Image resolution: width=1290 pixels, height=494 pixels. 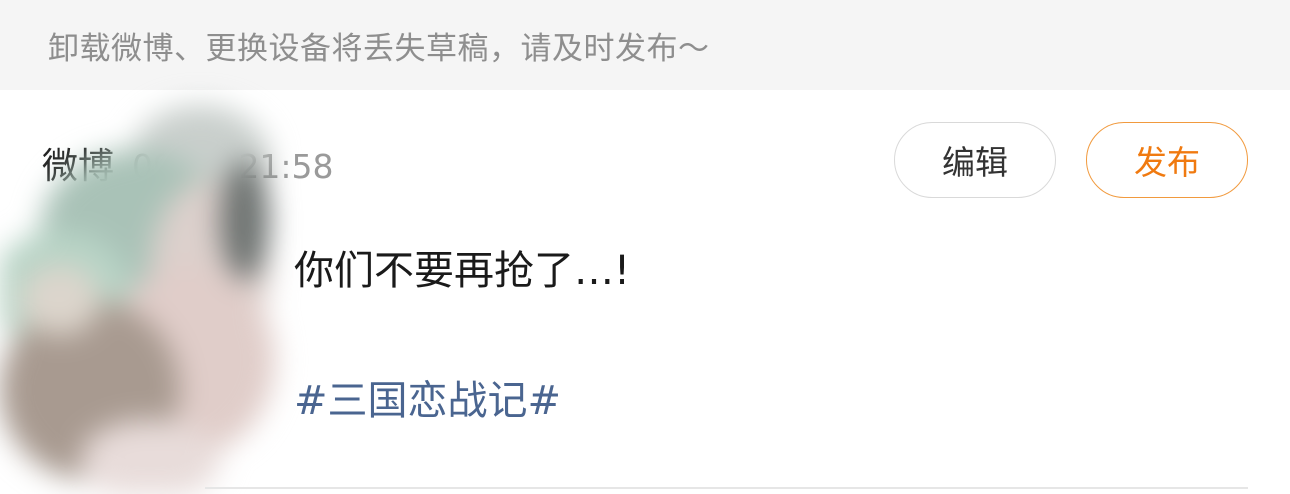 What do you see at coordinates (462, 271) in the screenshot?
I see `draft-content-text: 你们不要再抢了…!` at bounding box center [462, 271].